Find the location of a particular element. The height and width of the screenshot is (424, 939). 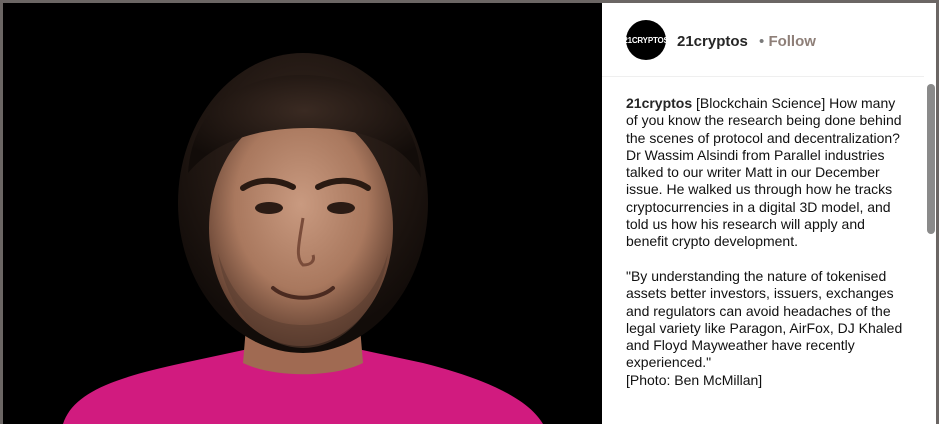

follow-label: Follow is located at coordinates (792, 41).